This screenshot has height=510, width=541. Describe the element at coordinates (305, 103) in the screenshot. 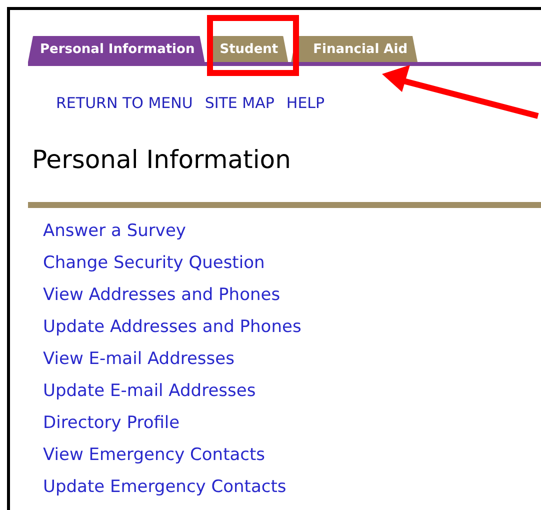

I see `nav-link: HELP` at that location.